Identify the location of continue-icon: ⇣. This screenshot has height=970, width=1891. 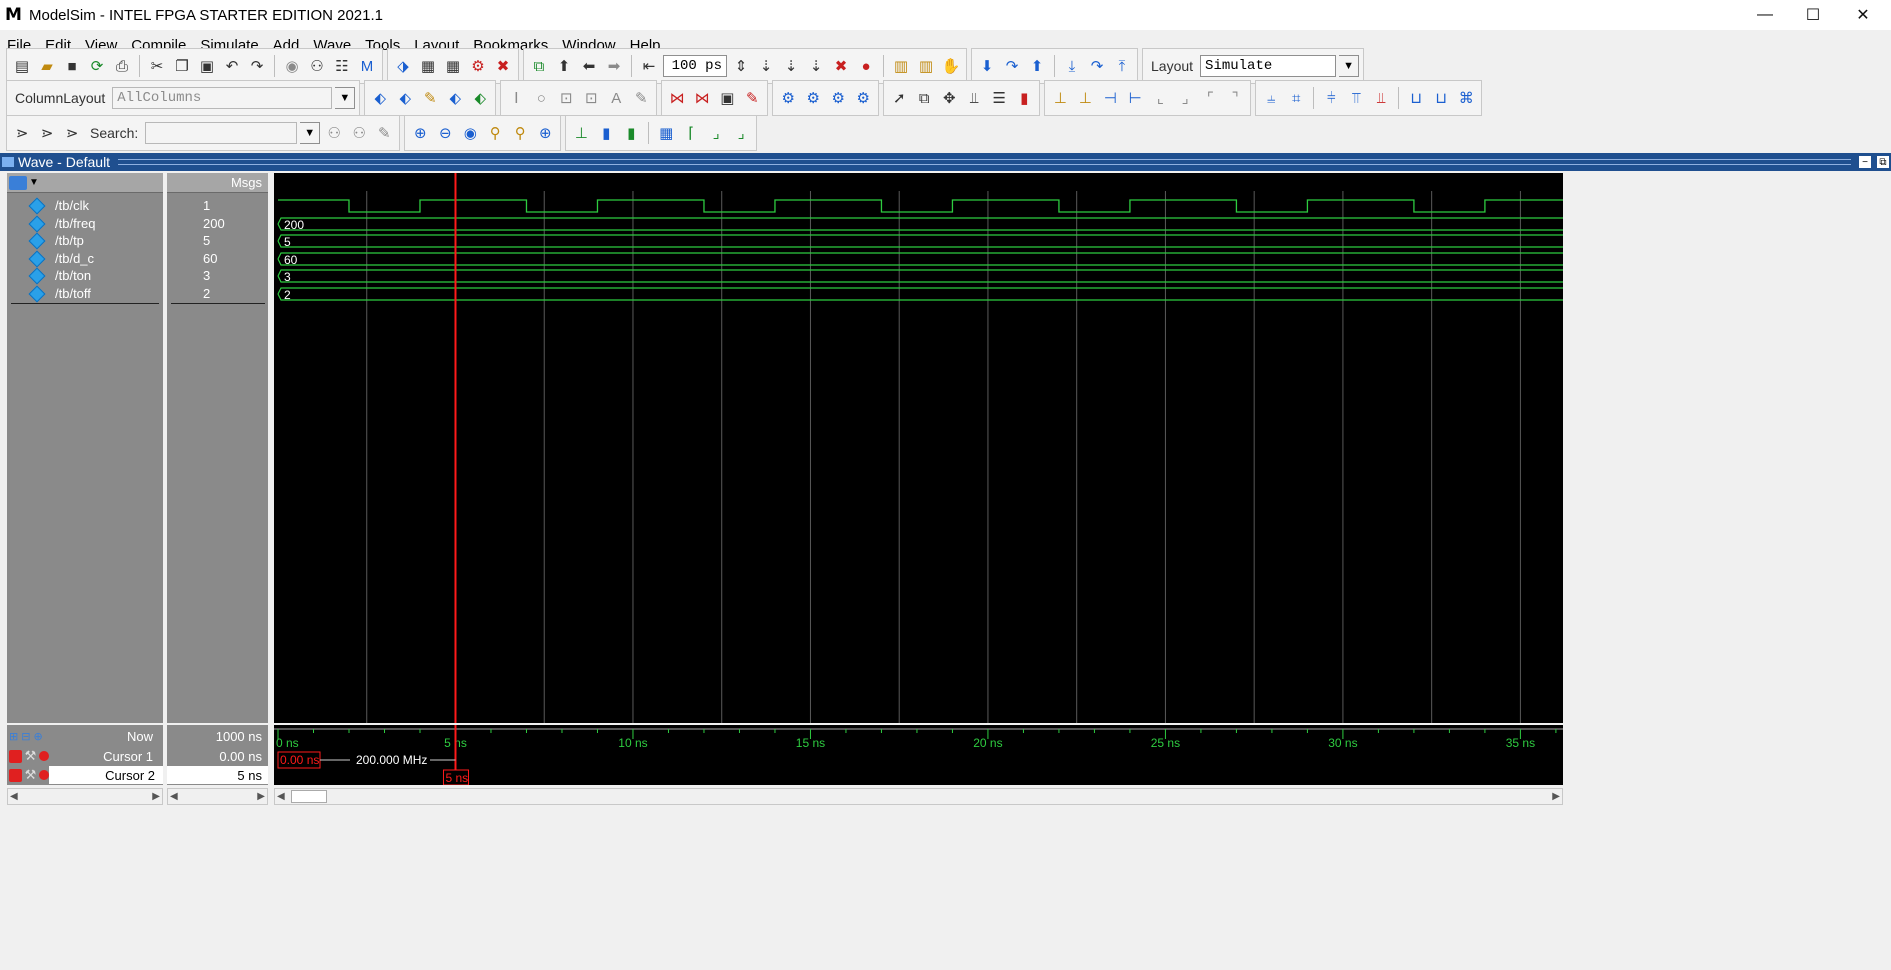
(791, 66).